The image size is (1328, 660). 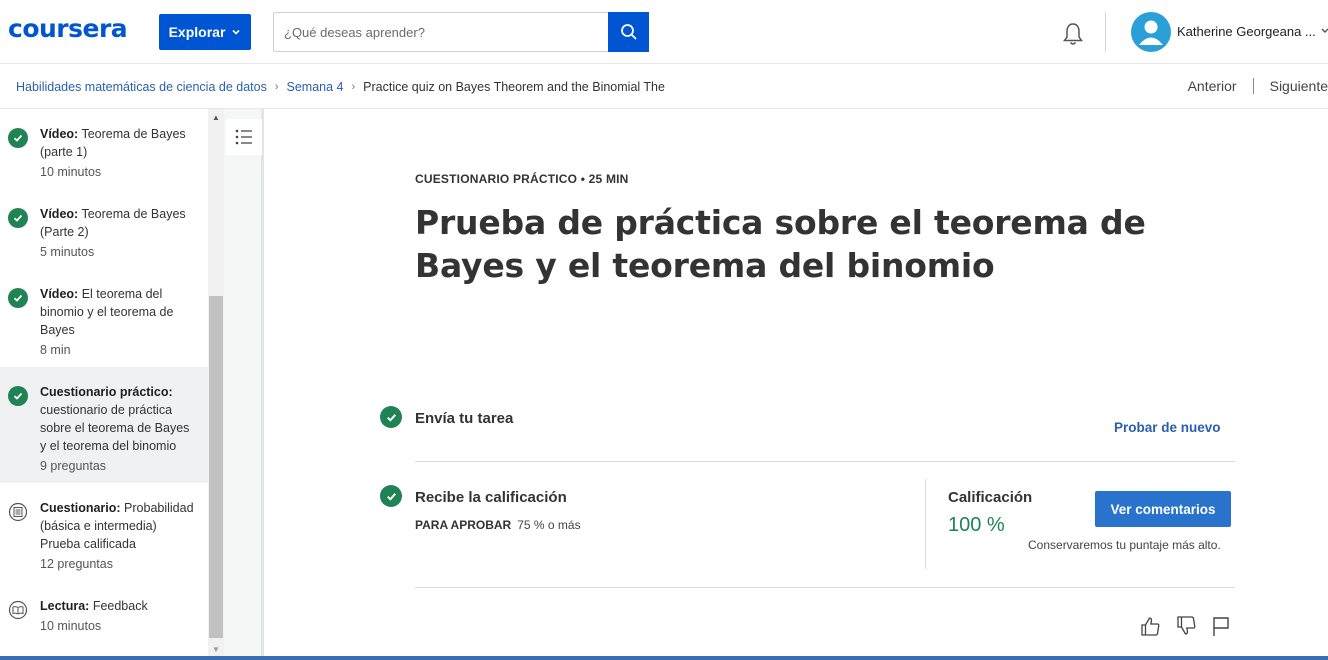 What do you see at coordinates (216, 649) in the screenshot?
I see `scroll-down-arrow-icon: ▼` at bounding box center [216, 649].